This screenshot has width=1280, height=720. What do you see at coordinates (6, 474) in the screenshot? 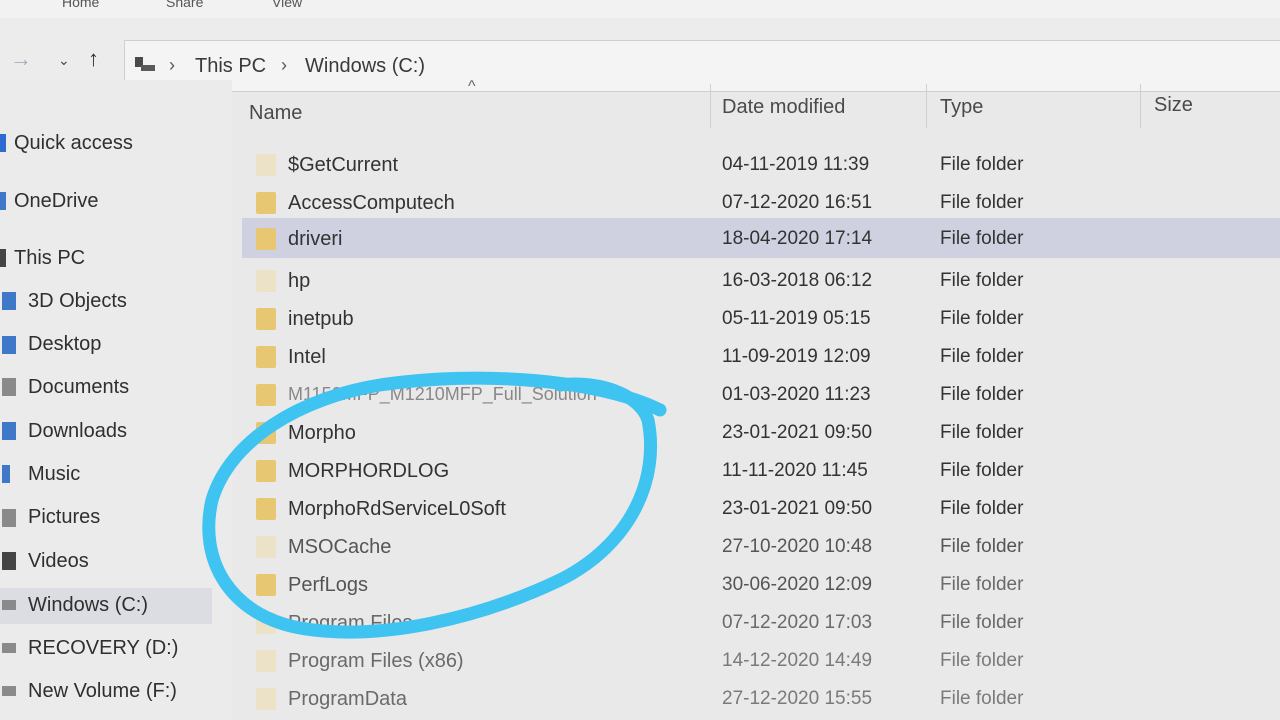
I see `music-note-icon` at bounding box center [6, 474].